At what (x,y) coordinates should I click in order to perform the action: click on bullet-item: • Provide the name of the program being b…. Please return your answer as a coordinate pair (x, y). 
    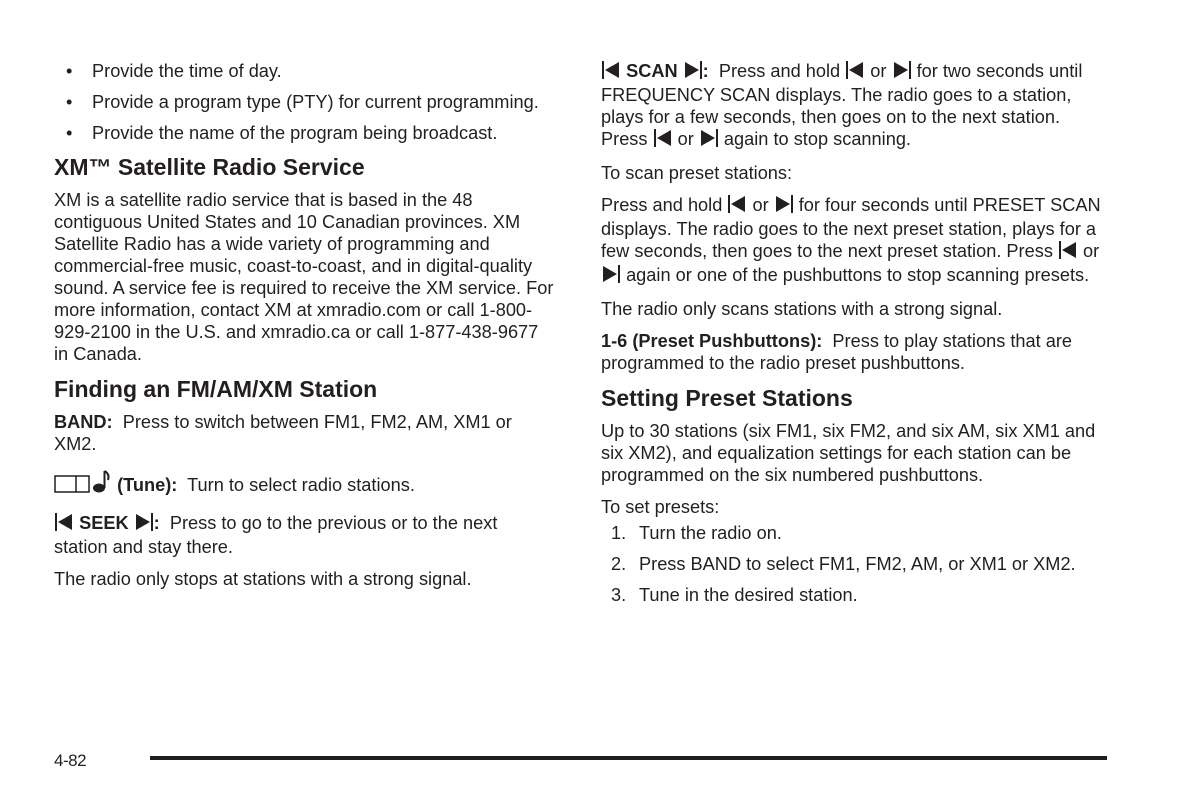
    Looking at the image, I should click on (282, 133).